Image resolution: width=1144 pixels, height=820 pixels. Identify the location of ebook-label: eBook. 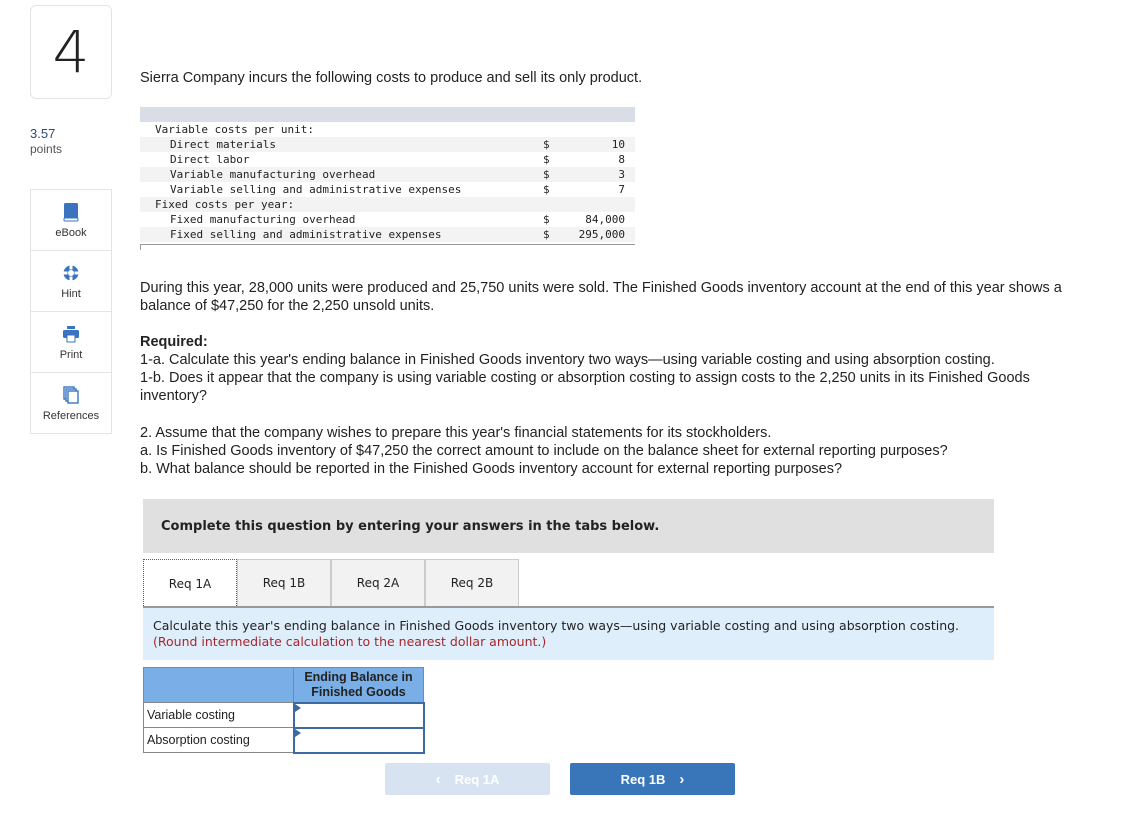
(71, 232).